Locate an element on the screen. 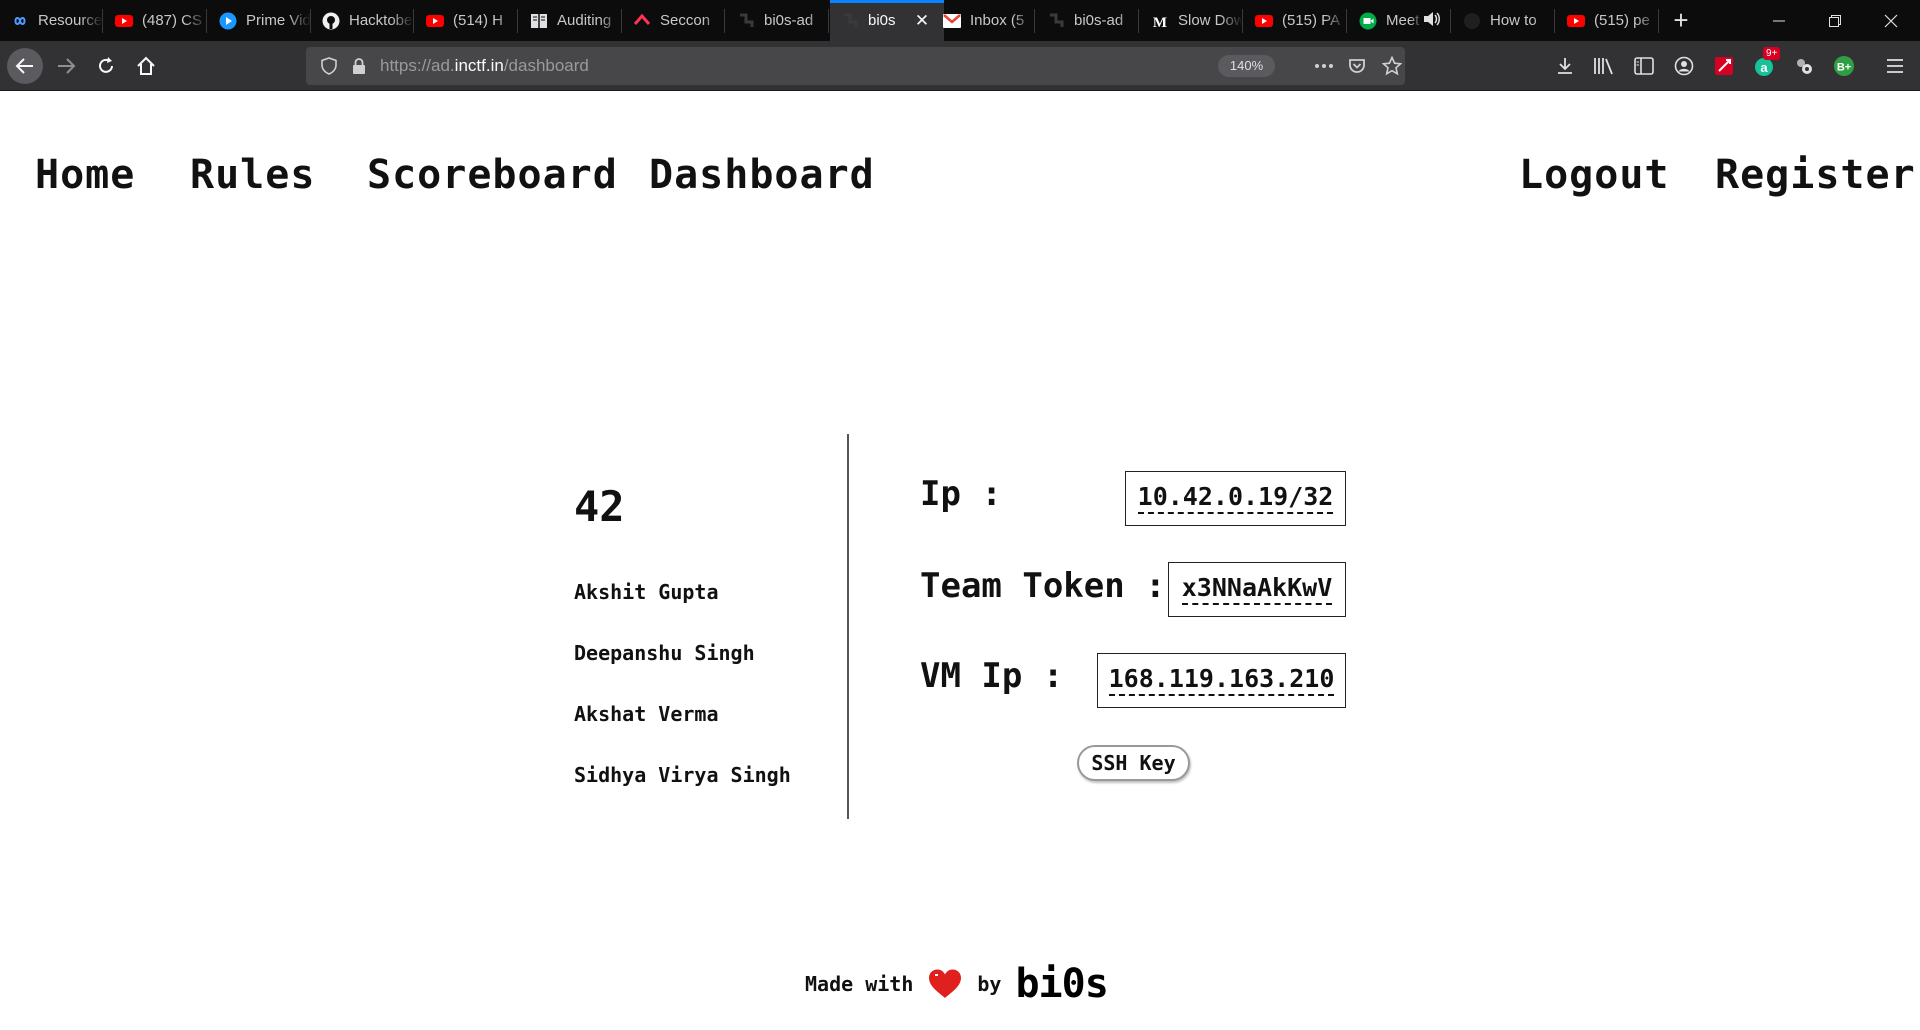  tab-title: How to is located at coordinates (1513, 20).